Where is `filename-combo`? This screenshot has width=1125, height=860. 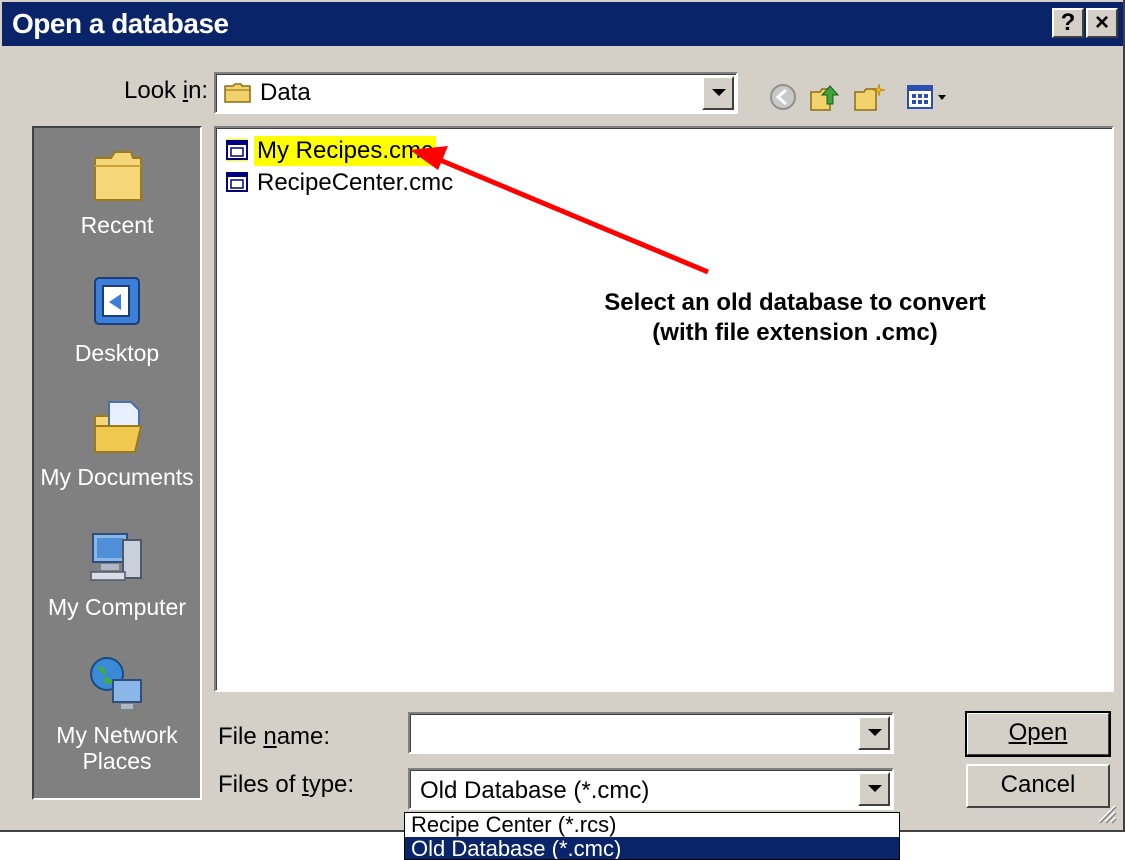
filename-combo is located at coordinates (651, 733).